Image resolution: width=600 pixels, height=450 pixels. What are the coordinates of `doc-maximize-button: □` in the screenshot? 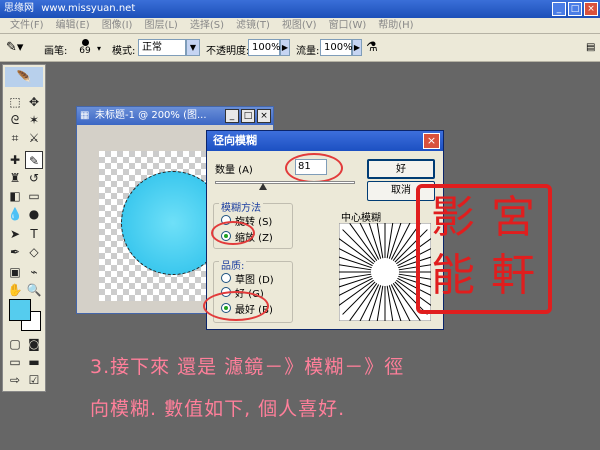 It's located at (248, 116).